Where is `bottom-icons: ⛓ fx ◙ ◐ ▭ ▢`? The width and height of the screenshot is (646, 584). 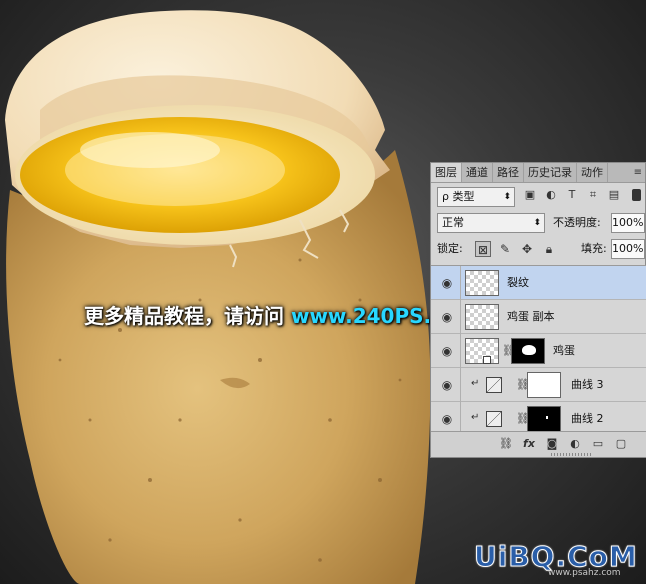 bottom-icons: ⛓ fx ◙ ◐ ▭ ▢ is located at coordinates (563, 444).